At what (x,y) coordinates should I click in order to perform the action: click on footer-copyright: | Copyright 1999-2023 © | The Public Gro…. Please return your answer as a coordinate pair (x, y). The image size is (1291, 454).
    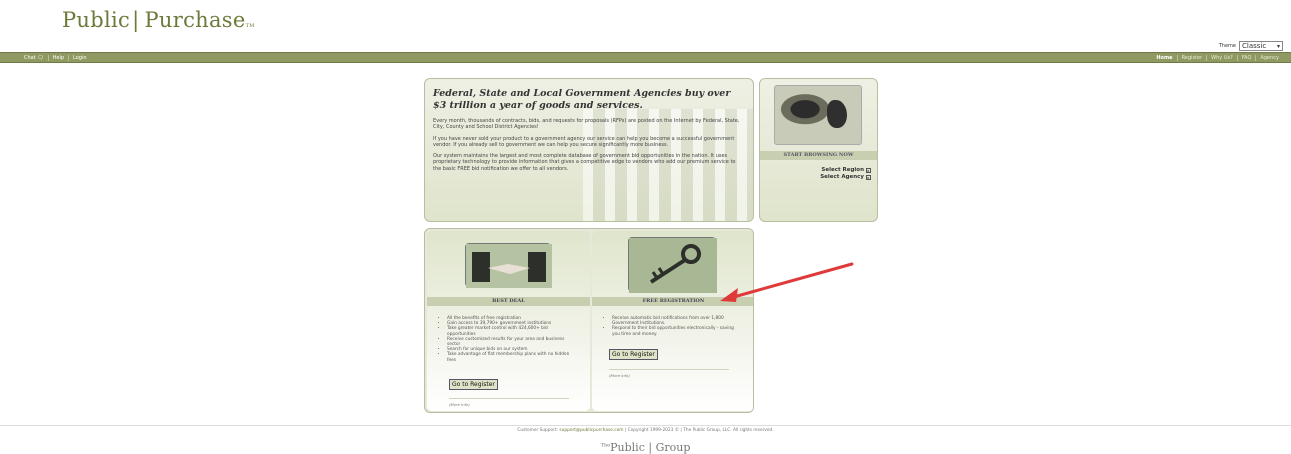
    Looking at the image, I should click on (699, 430).